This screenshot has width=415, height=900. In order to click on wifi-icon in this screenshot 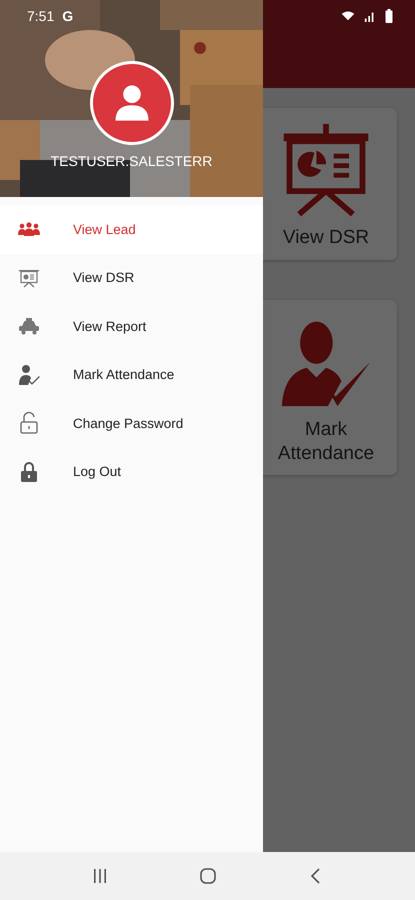, I will do `click(348, 16)`.